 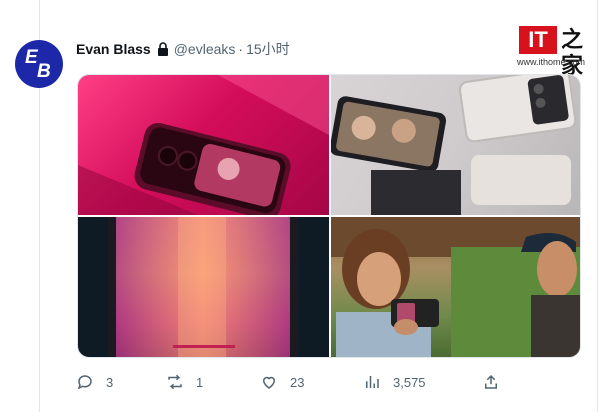 I want to click on retweet-button: 1, so click(x=184, y=382).